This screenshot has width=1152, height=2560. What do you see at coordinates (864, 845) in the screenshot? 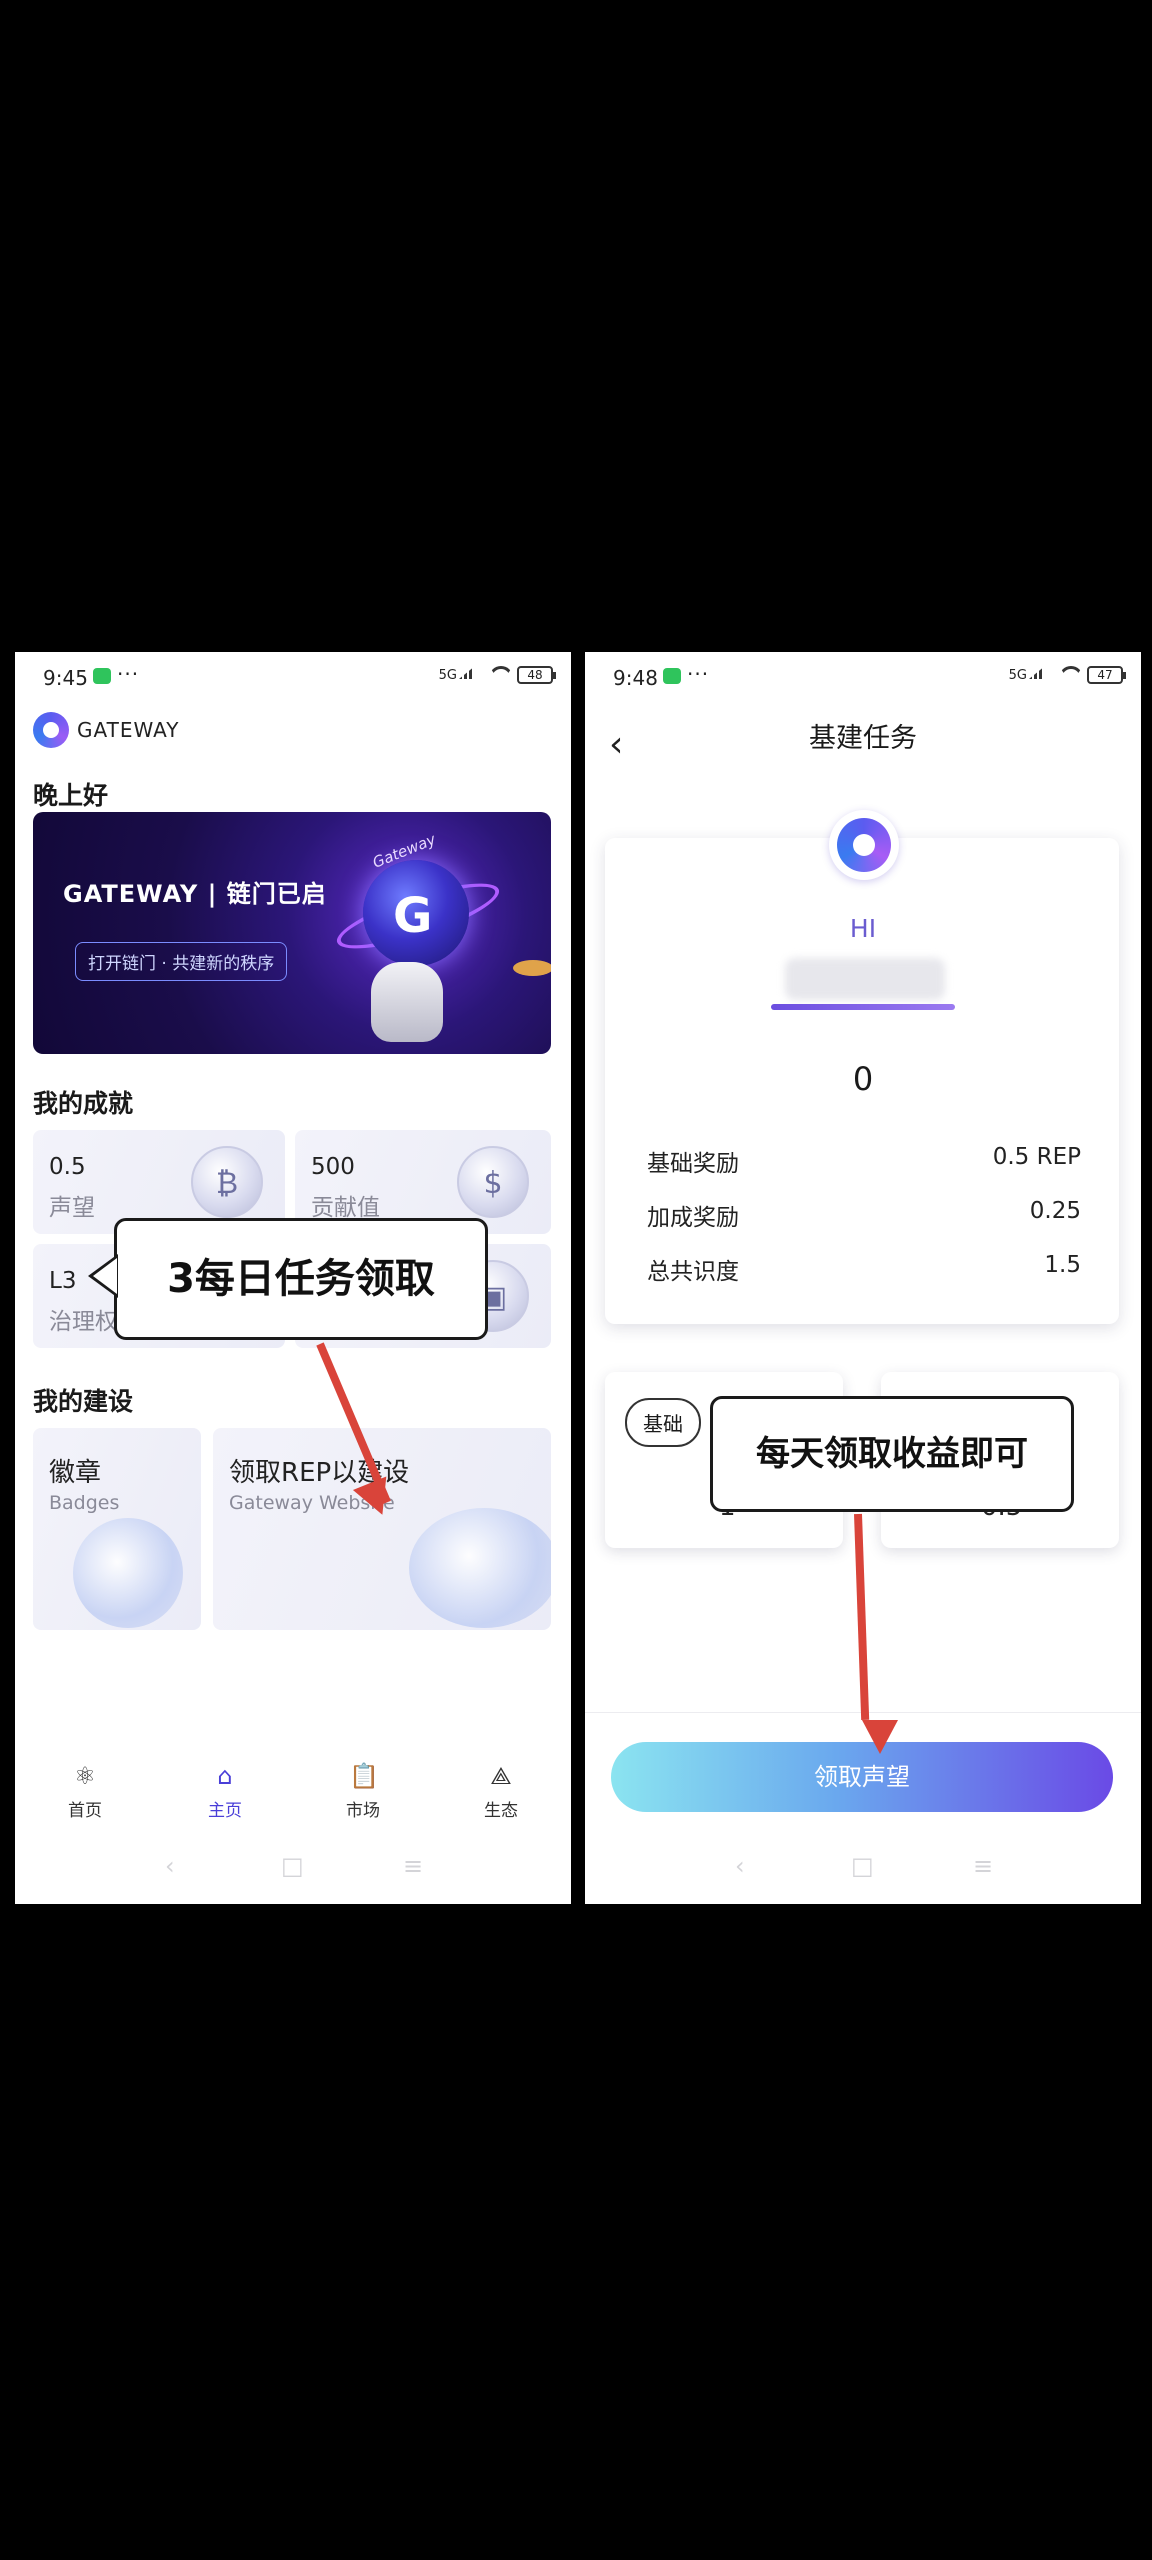
I see `avatar` at bounding box center [864, 845].